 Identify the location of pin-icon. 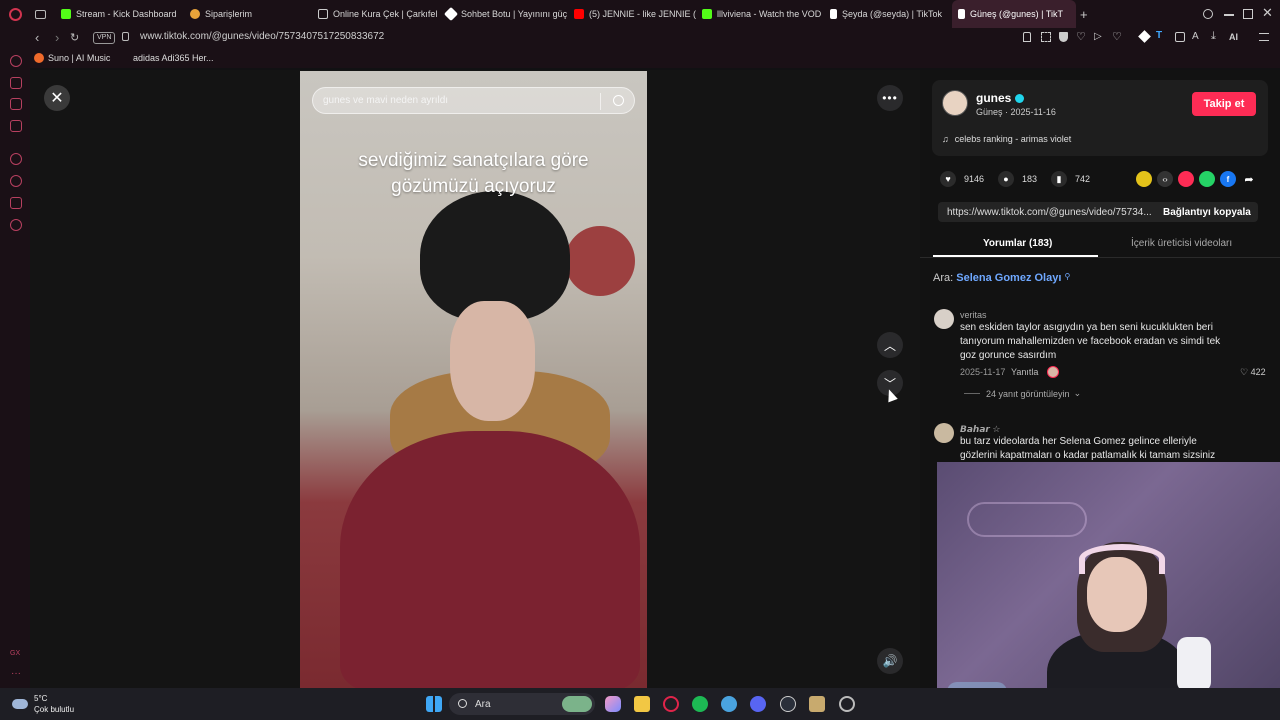
(1027, 37).